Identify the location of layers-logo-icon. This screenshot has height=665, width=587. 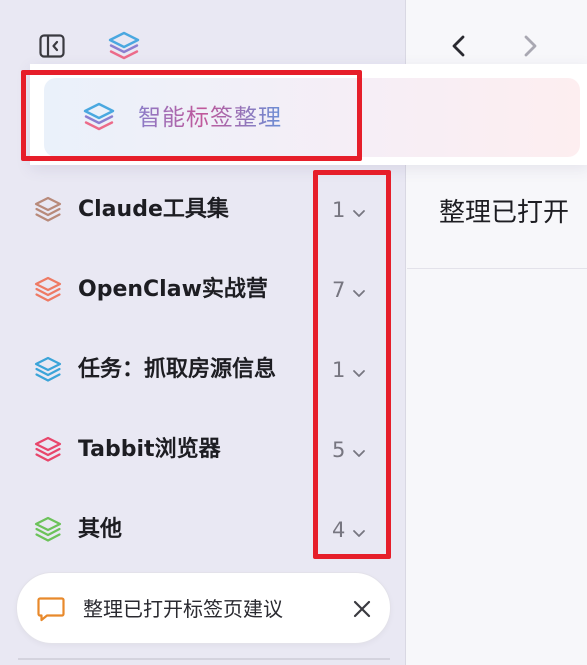
(124, 46).